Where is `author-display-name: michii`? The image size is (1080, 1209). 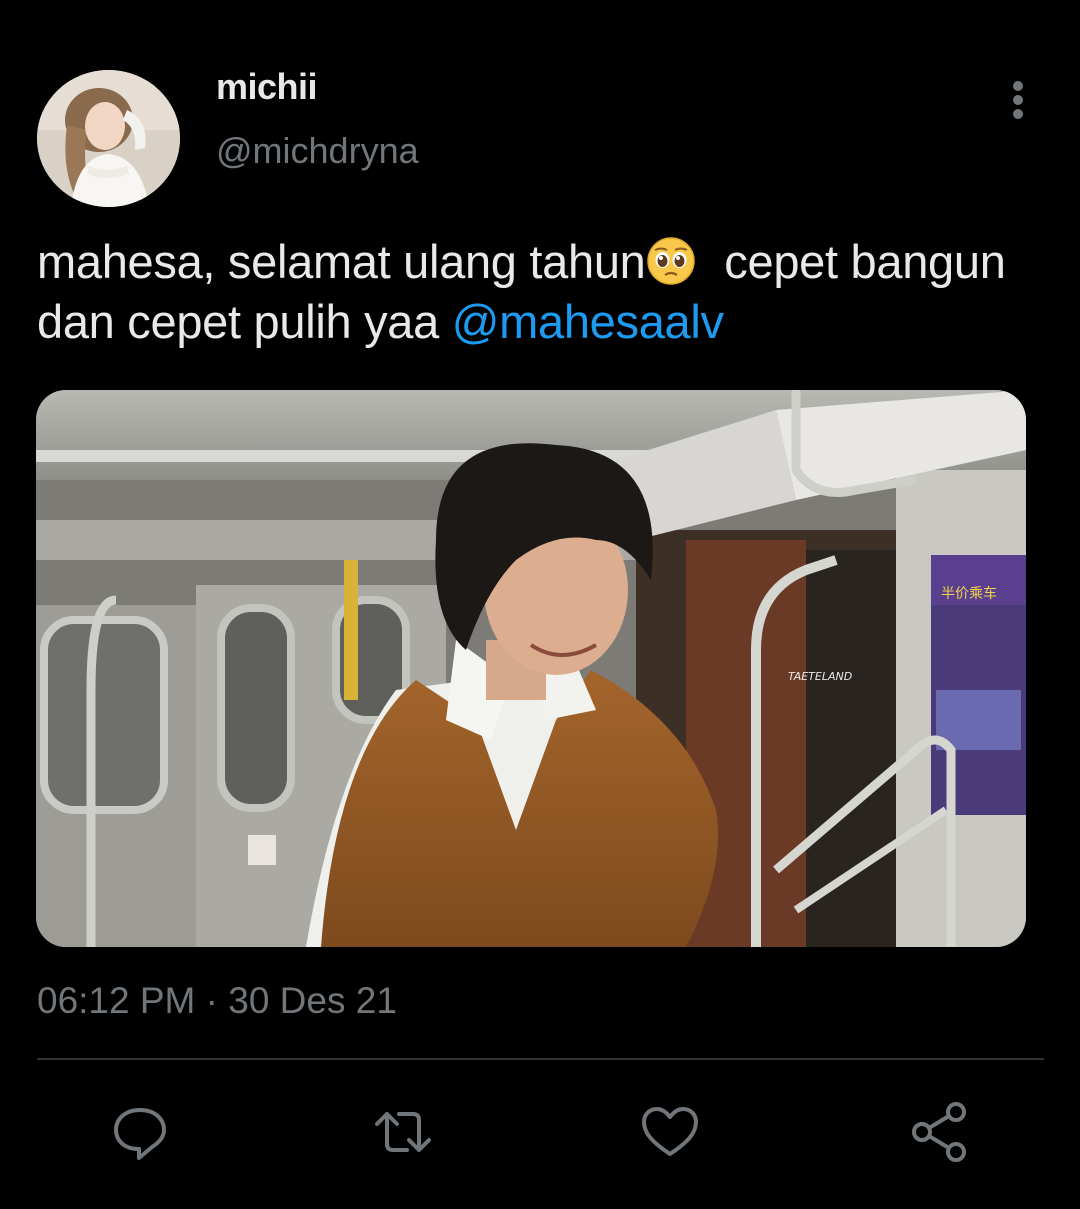
author-display-name: michii is located at coordinates (267, 87).